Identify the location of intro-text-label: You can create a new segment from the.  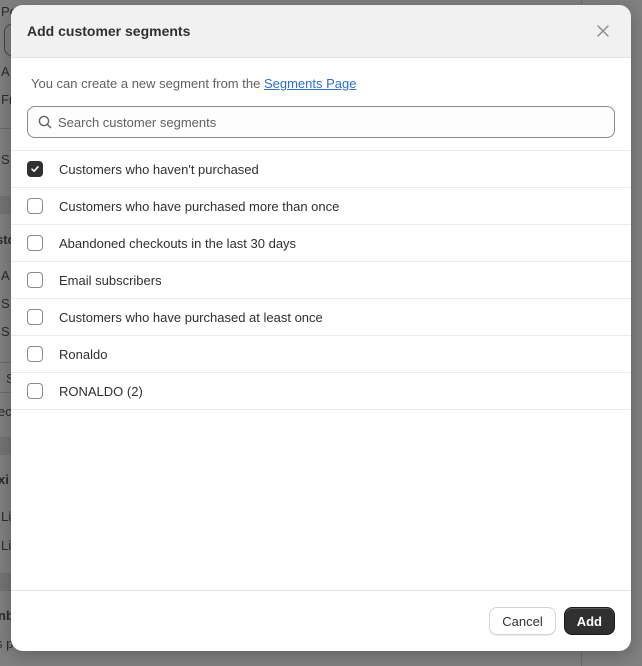
(147, 83).